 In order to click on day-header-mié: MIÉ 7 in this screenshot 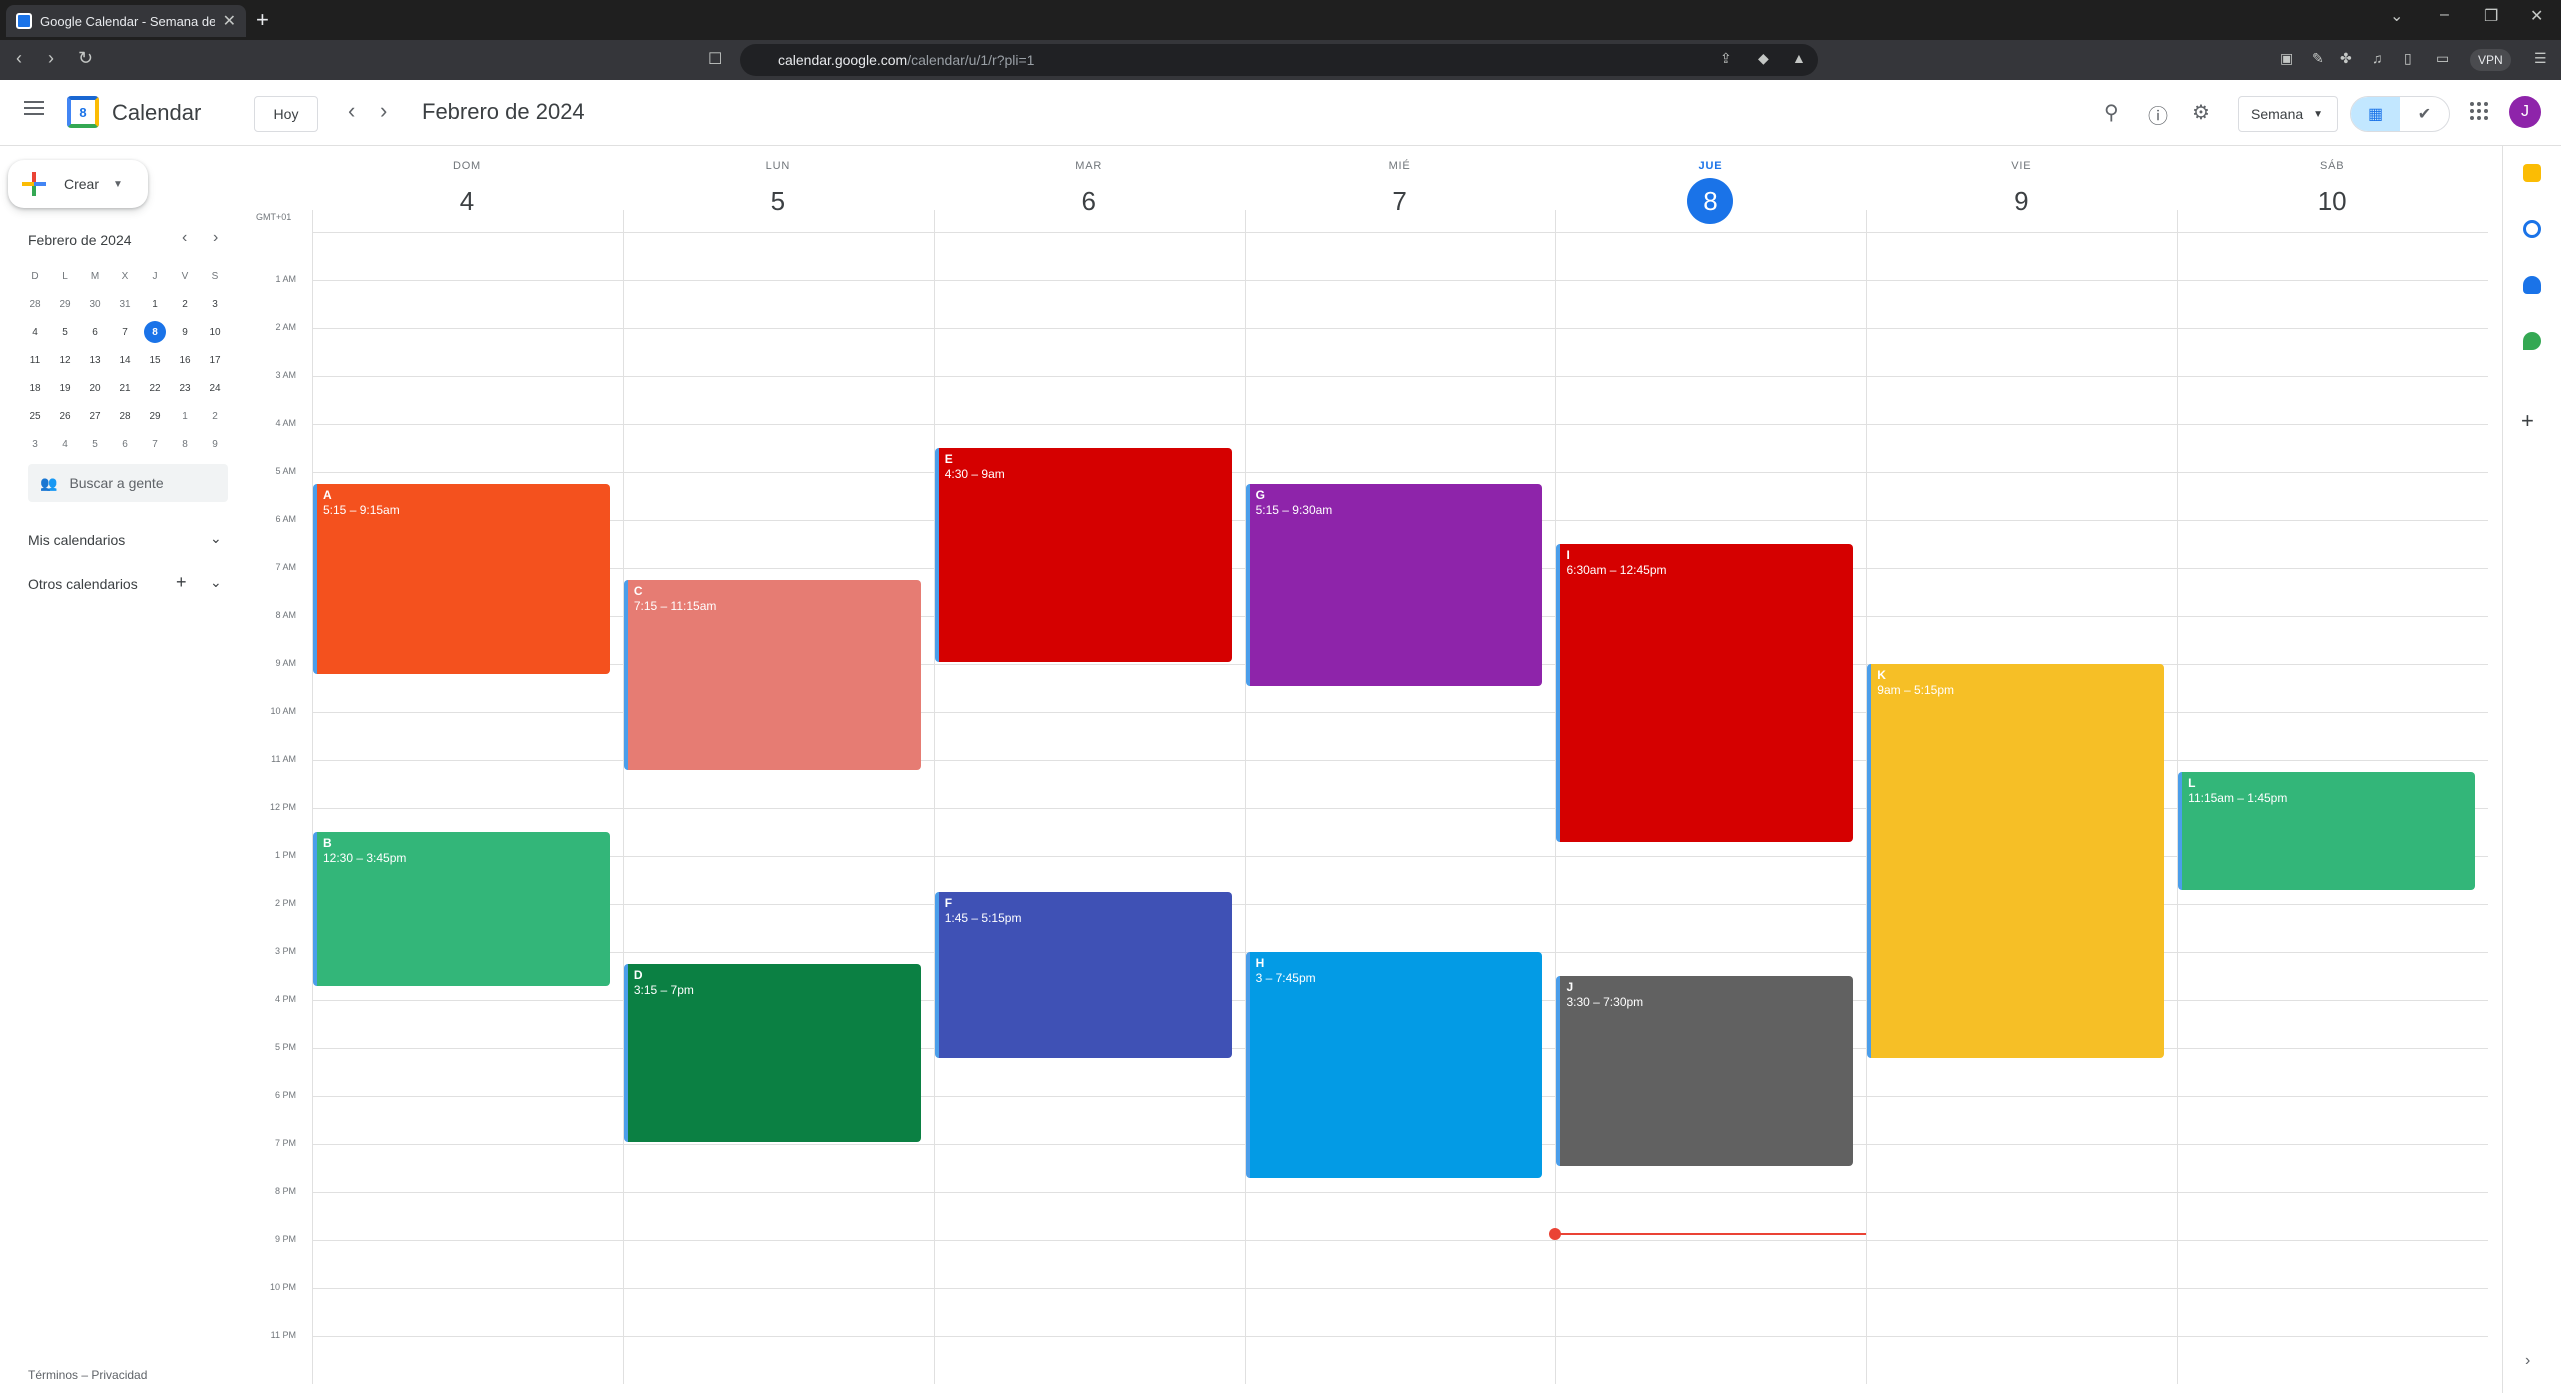, I will do `click(1400, 192)`.